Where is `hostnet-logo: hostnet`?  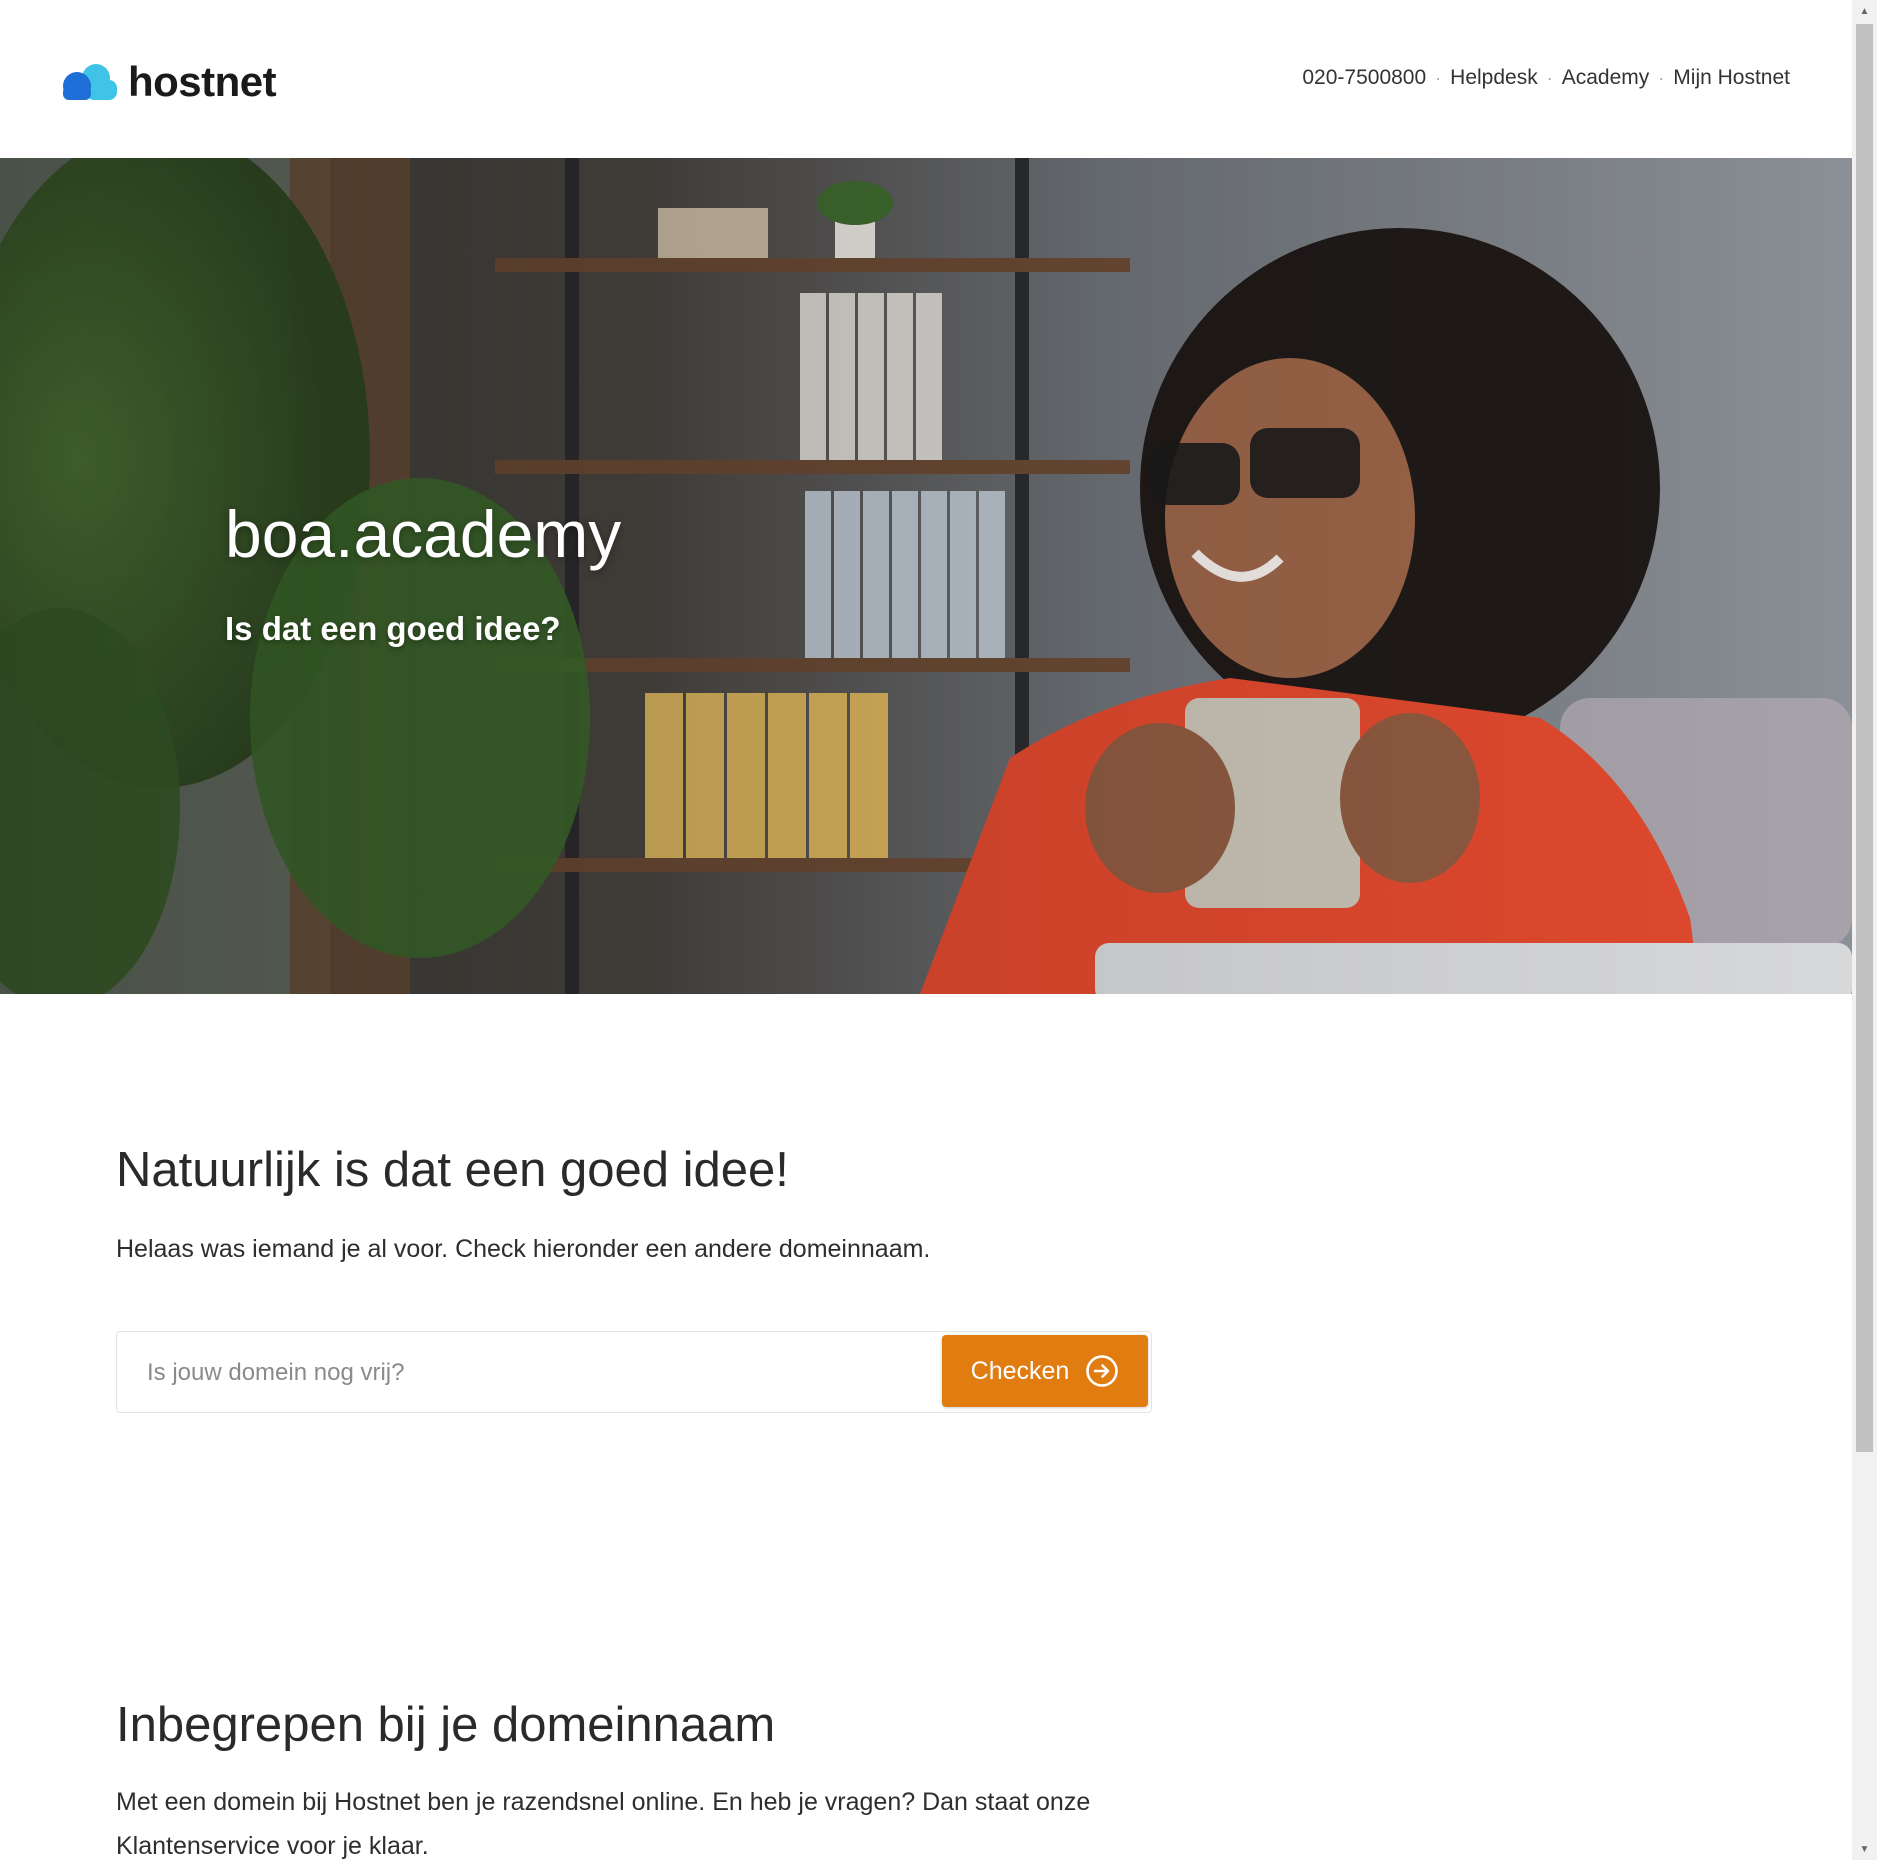 hostnet-logo: hostnet is located at coordinates (169, 82).